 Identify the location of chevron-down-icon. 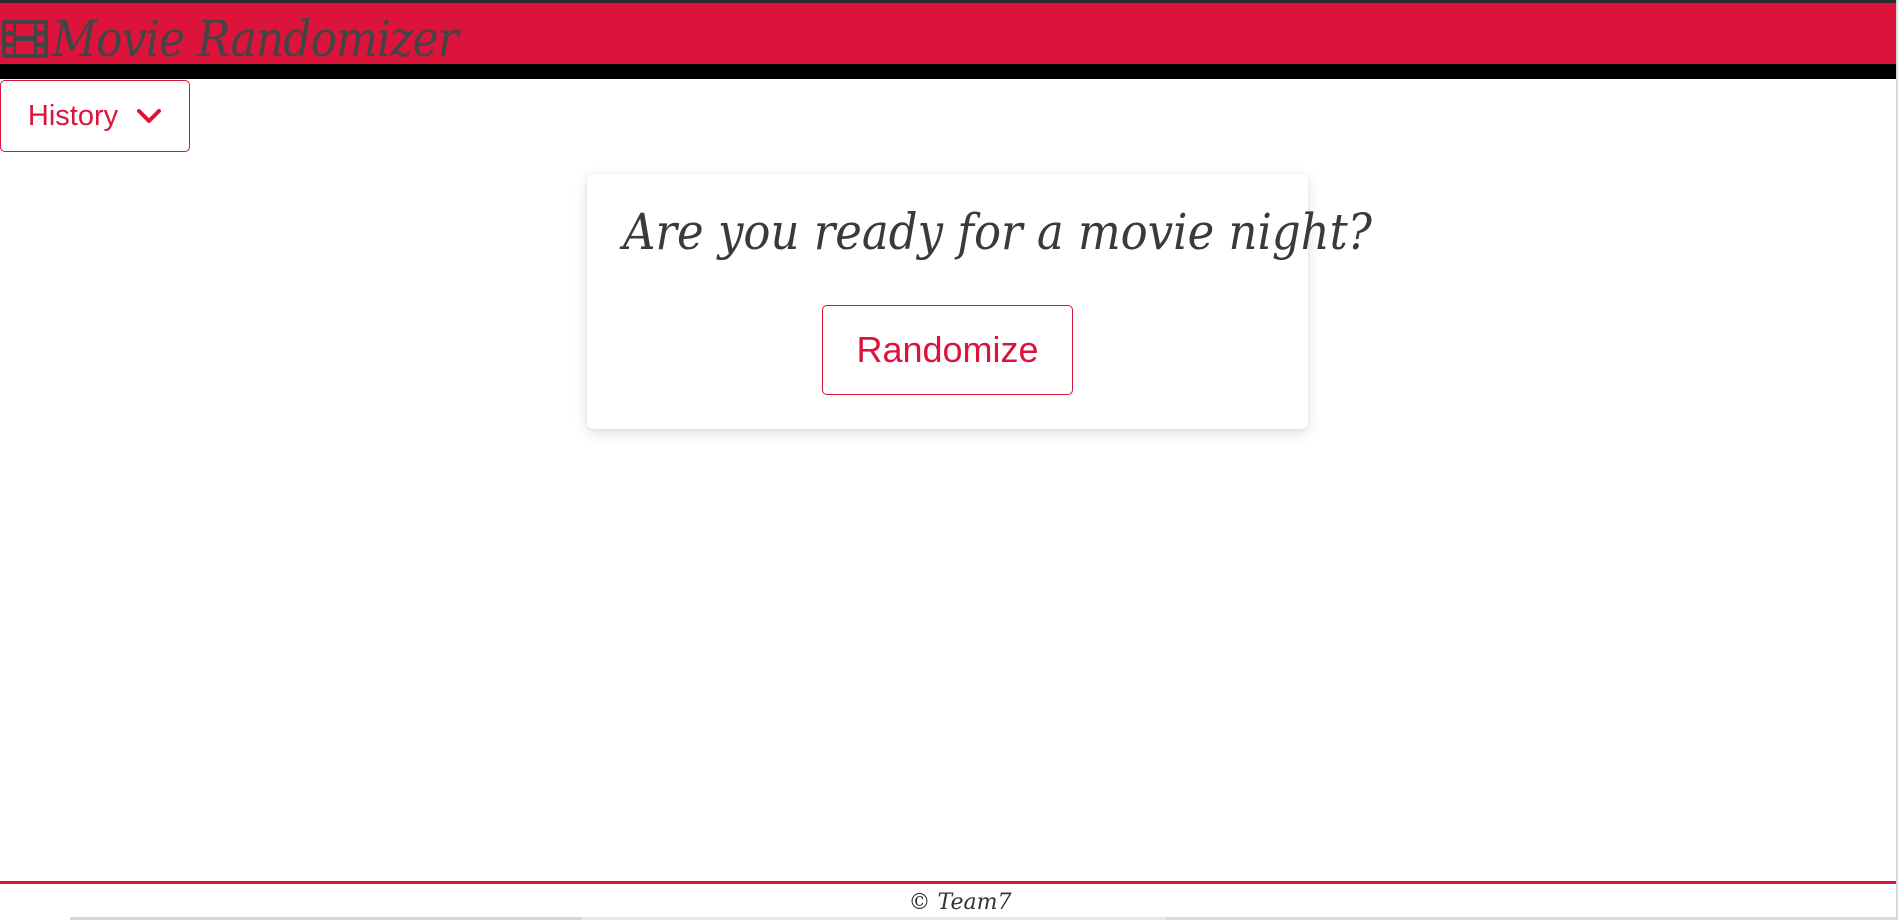
(149, 116).